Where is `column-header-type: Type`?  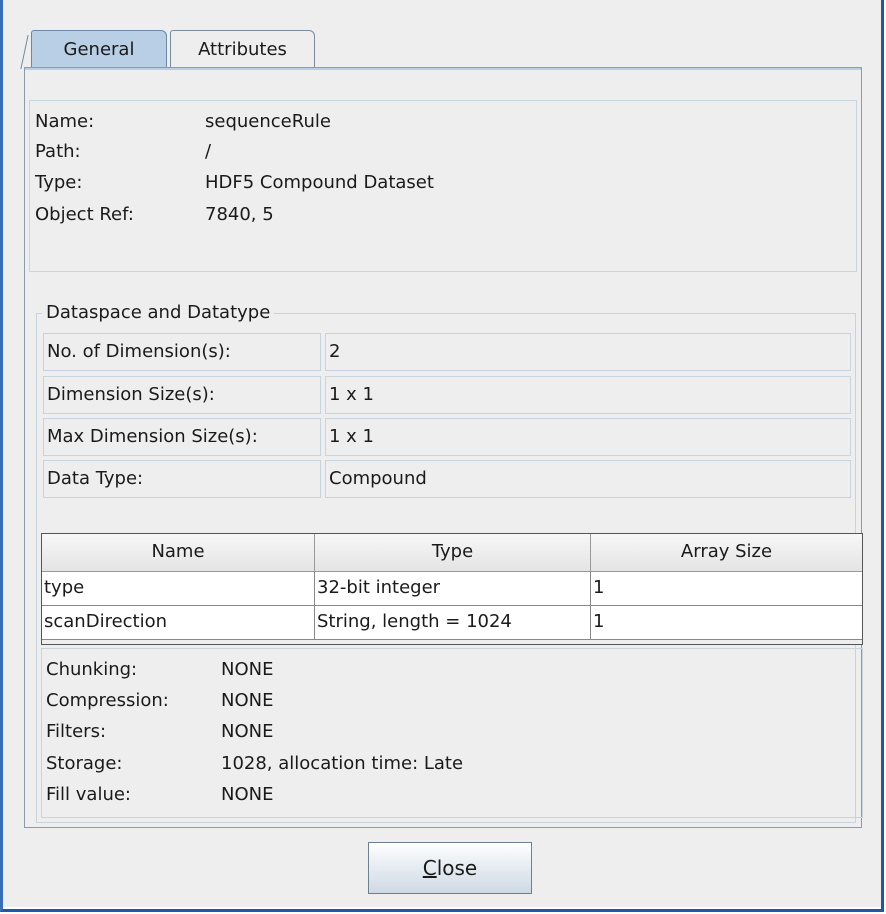 column-header-type: Type is located at coordinates (453, 553).